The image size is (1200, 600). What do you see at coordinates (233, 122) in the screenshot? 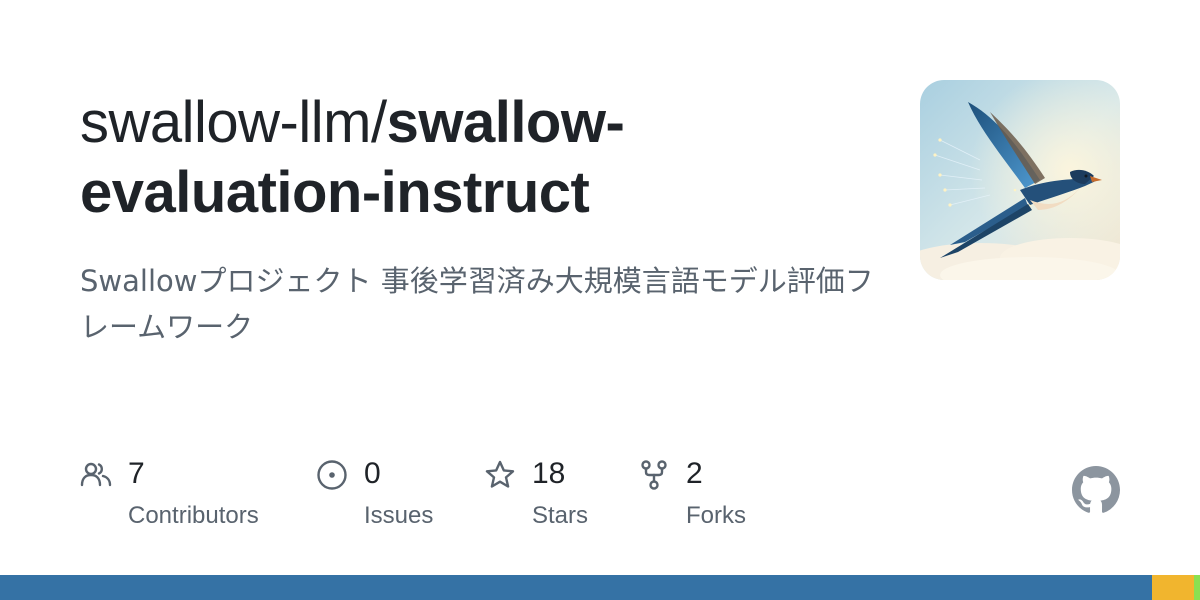
I see `repo-owner: swallow-llm/` at bounding box center [233, 122].